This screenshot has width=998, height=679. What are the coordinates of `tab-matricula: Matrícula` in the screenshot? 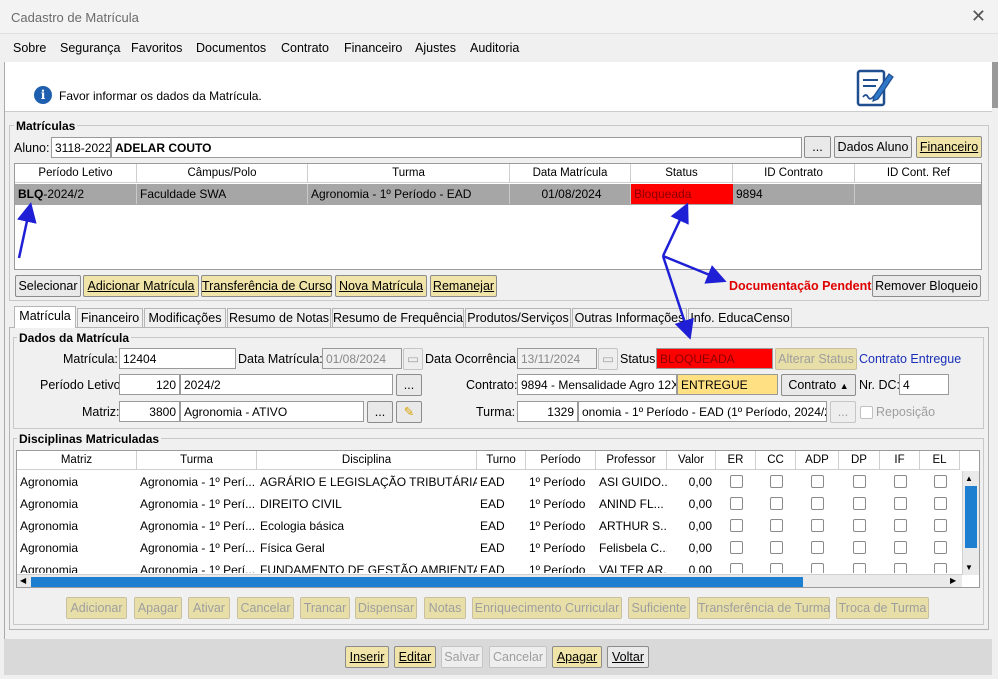 It's located at (45, 317).